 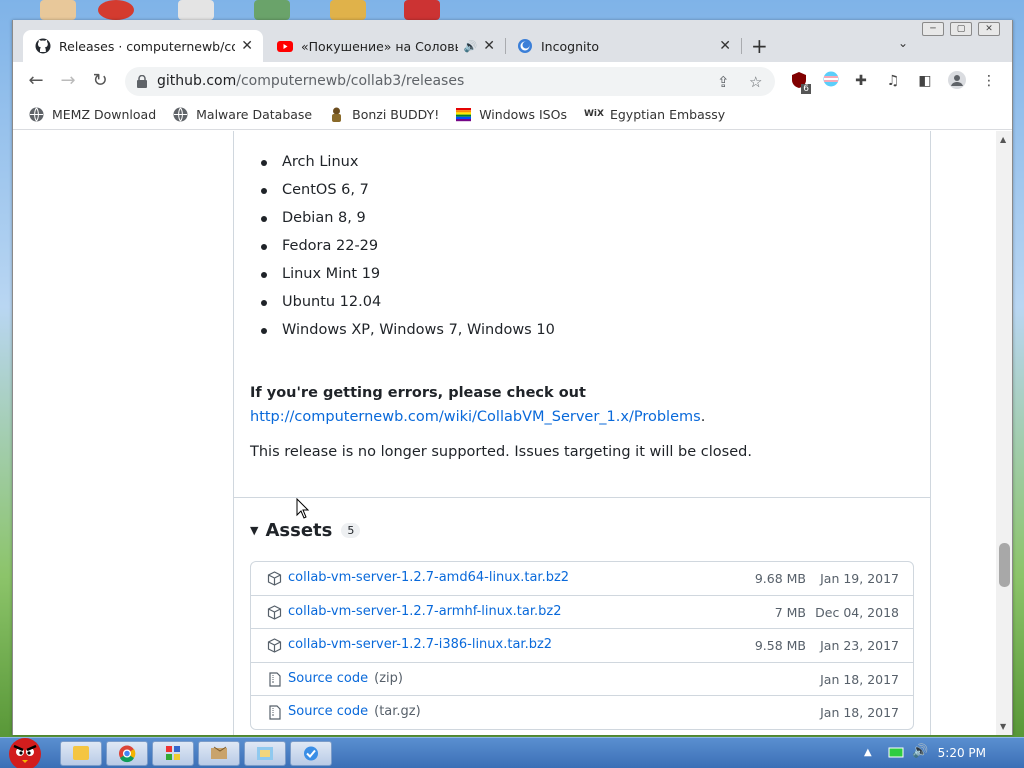 What do you see at coordinates (299, 530) in the screenshot?
I see `assets-title: Assets` at bounding box center [299, 530].